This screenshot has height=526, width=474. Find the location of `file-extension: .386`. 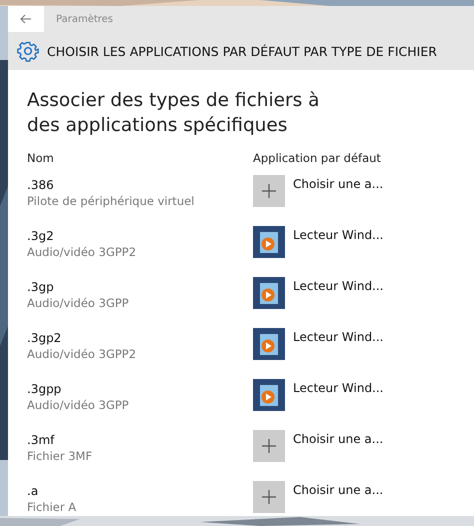

file-extension: .386 is located at coordinates (41, 185).